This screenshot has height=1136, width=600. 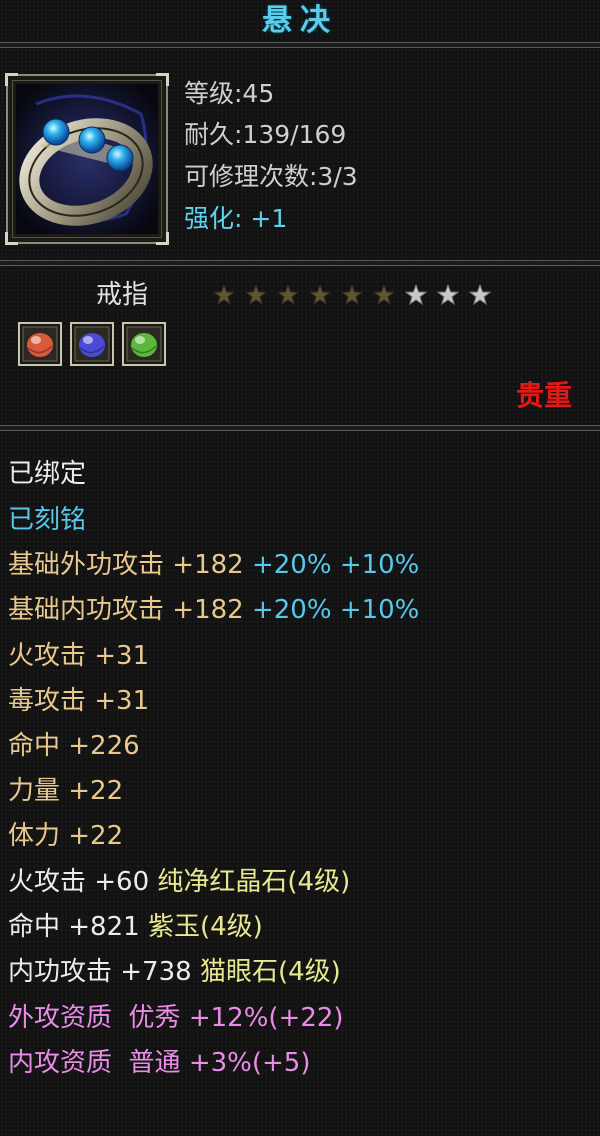 I want to click on header-divider, so click(x=300, y=263).